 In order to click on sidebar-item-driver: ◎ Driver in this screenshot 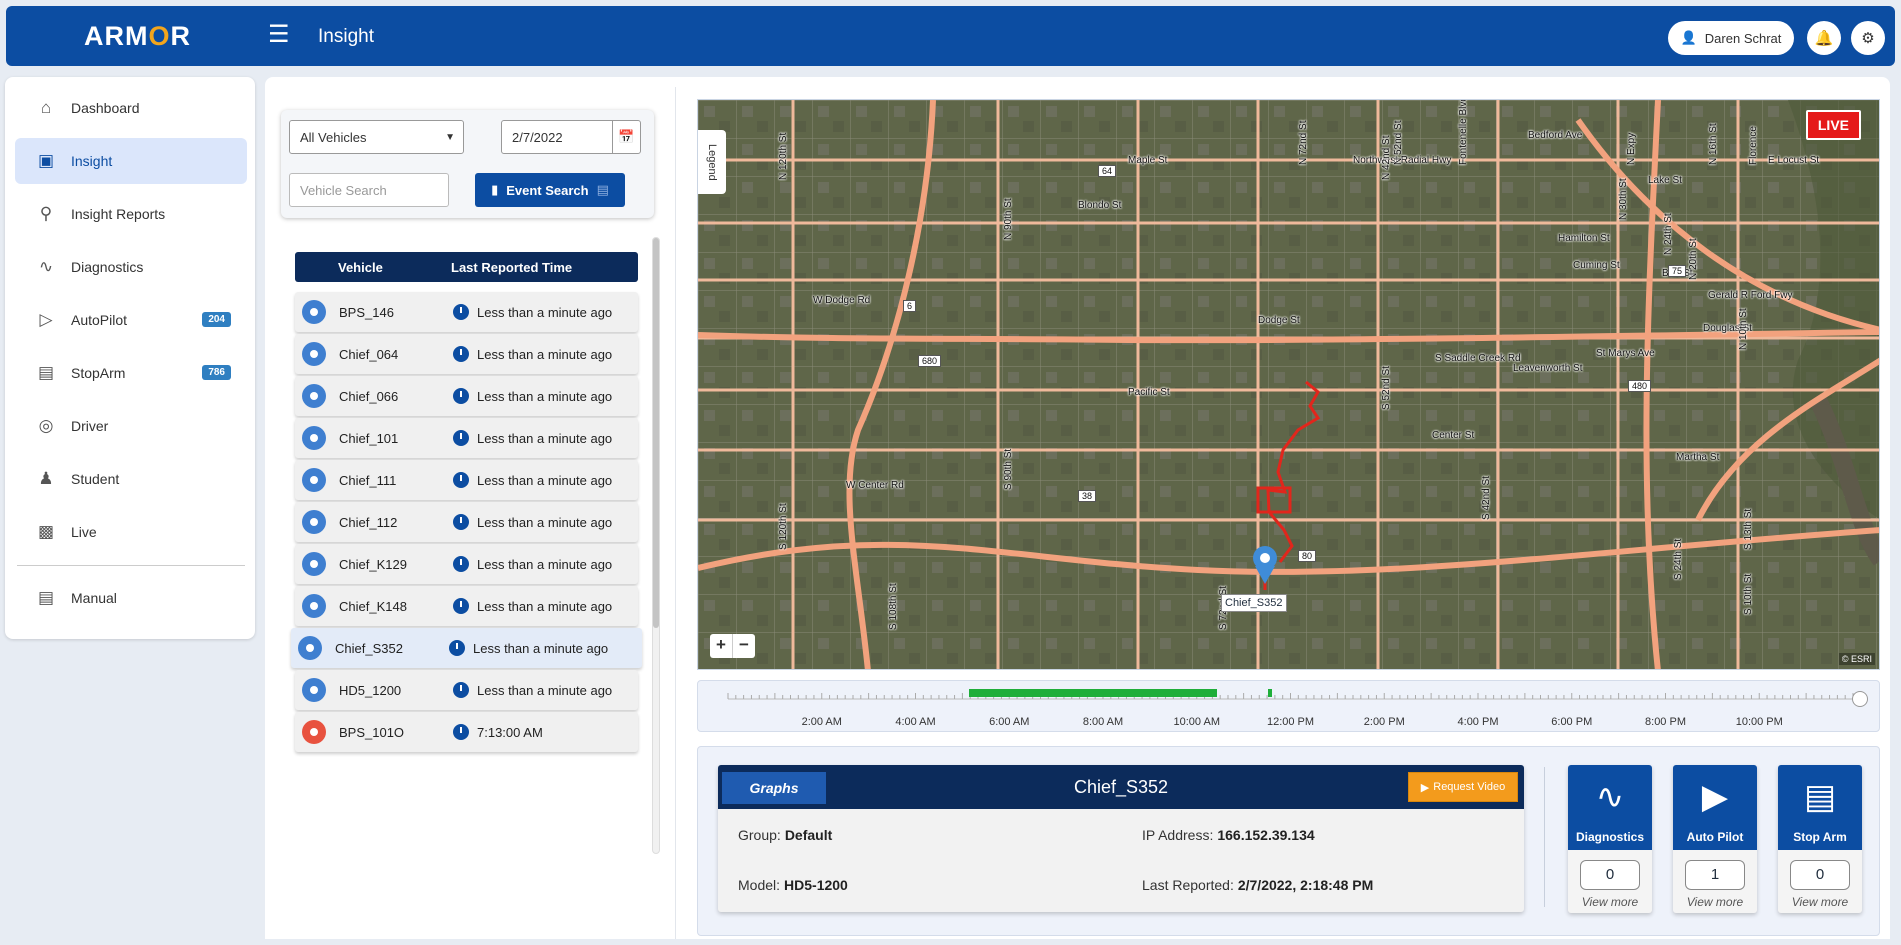, I will do `click(131, 426)`.